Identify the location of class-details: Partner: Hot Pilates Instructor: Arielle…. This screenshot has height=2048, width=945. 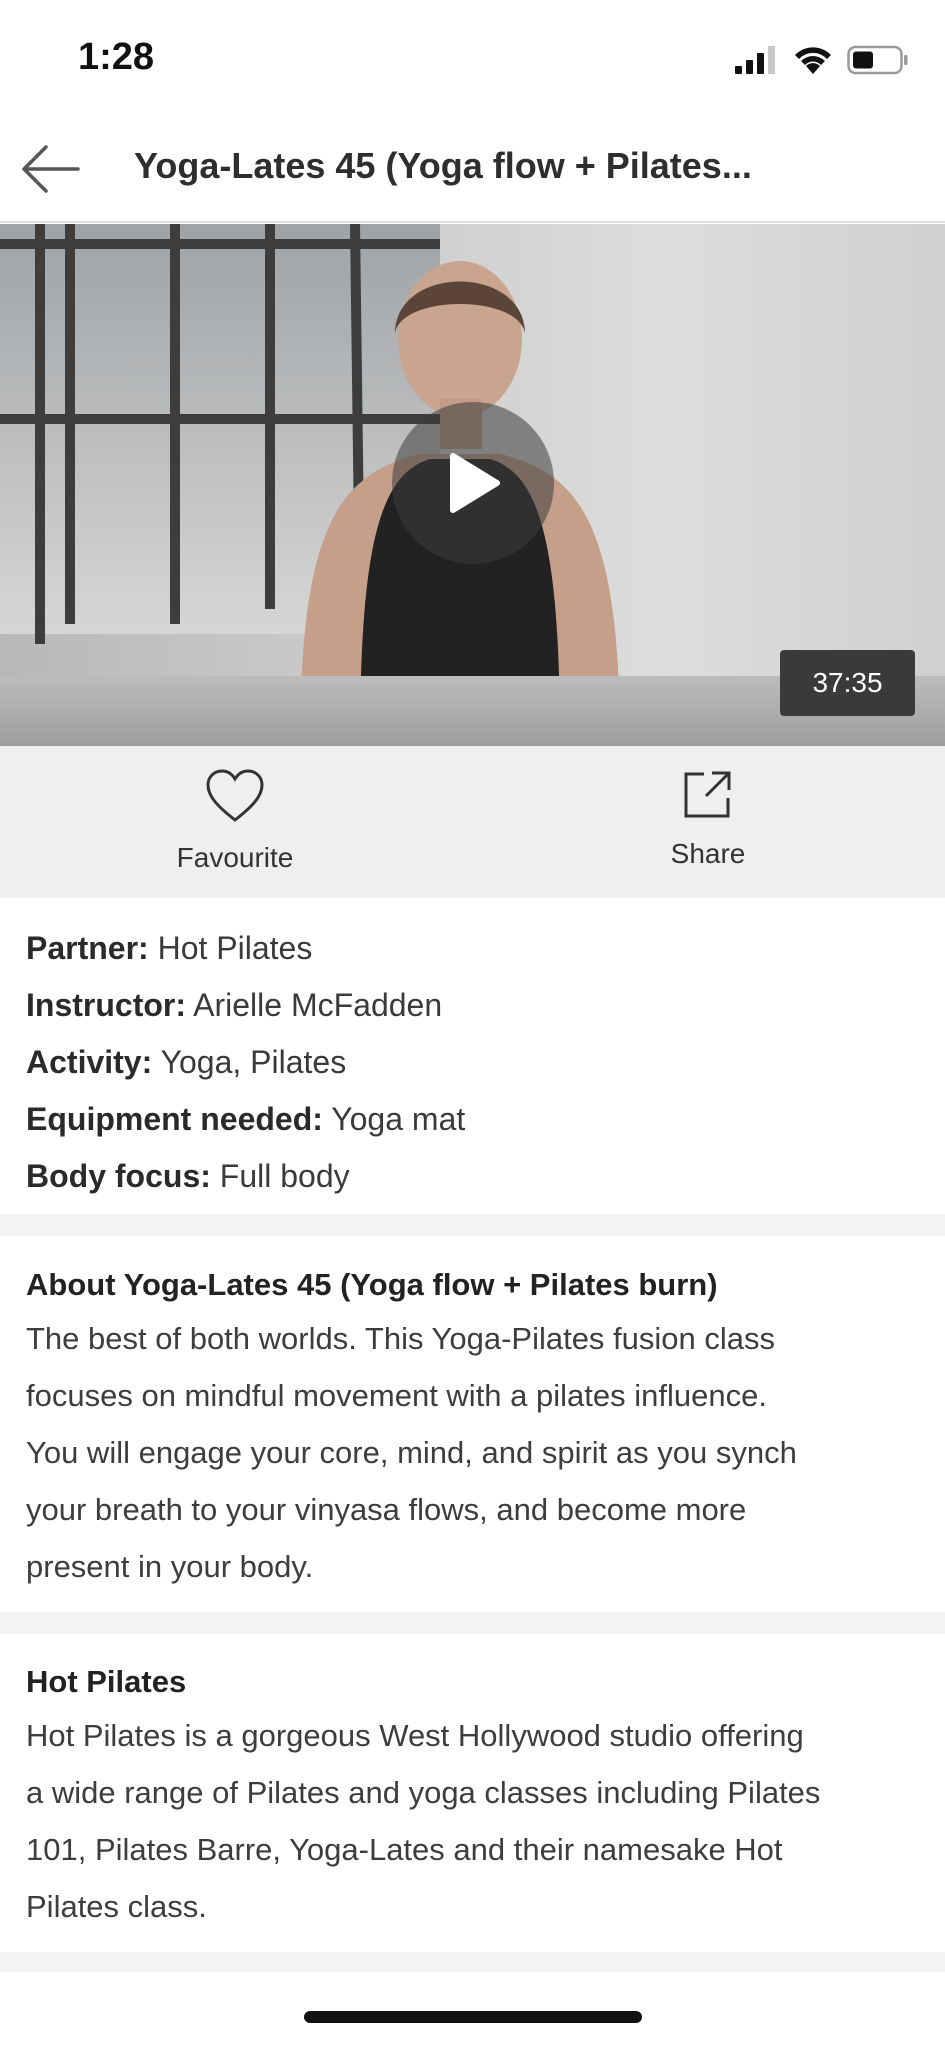
(476, 1062).